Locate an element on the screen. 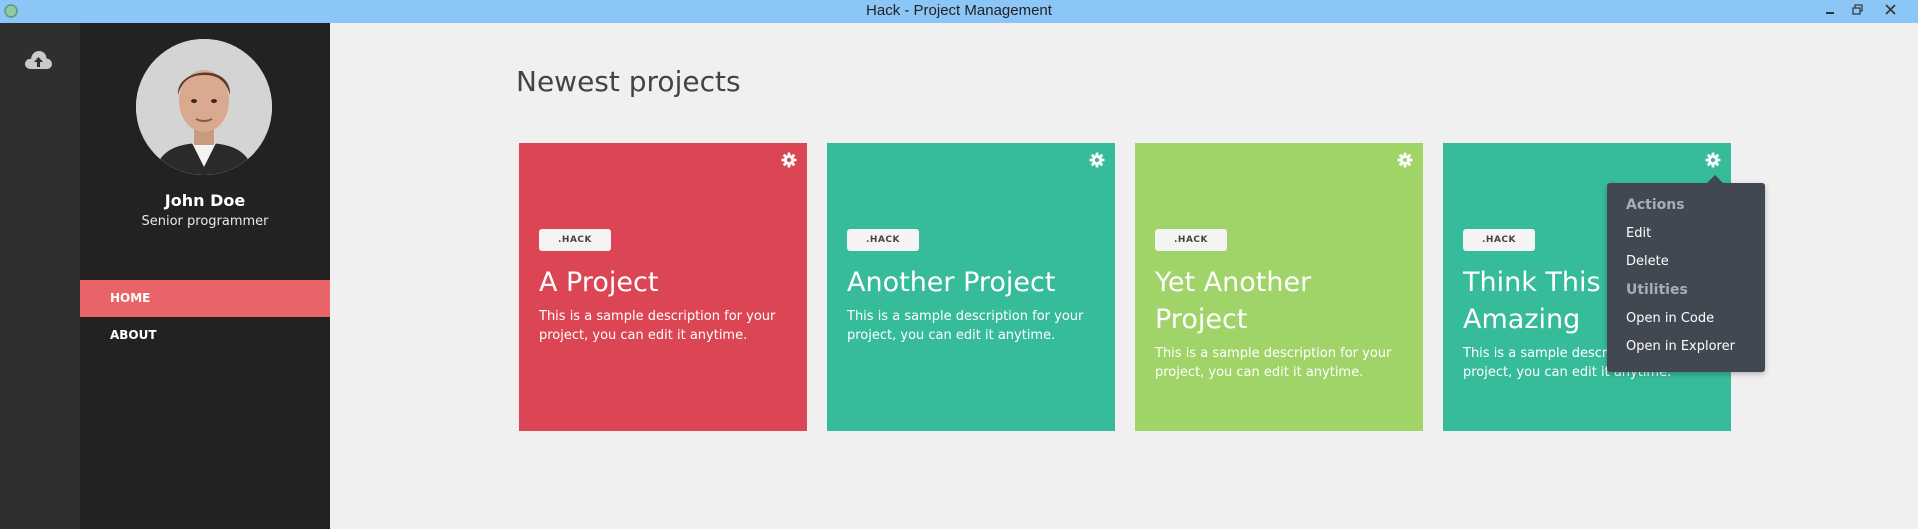 This screenshot has height=529, width=1918. menu-caret is located at coordinates (1715, 179).